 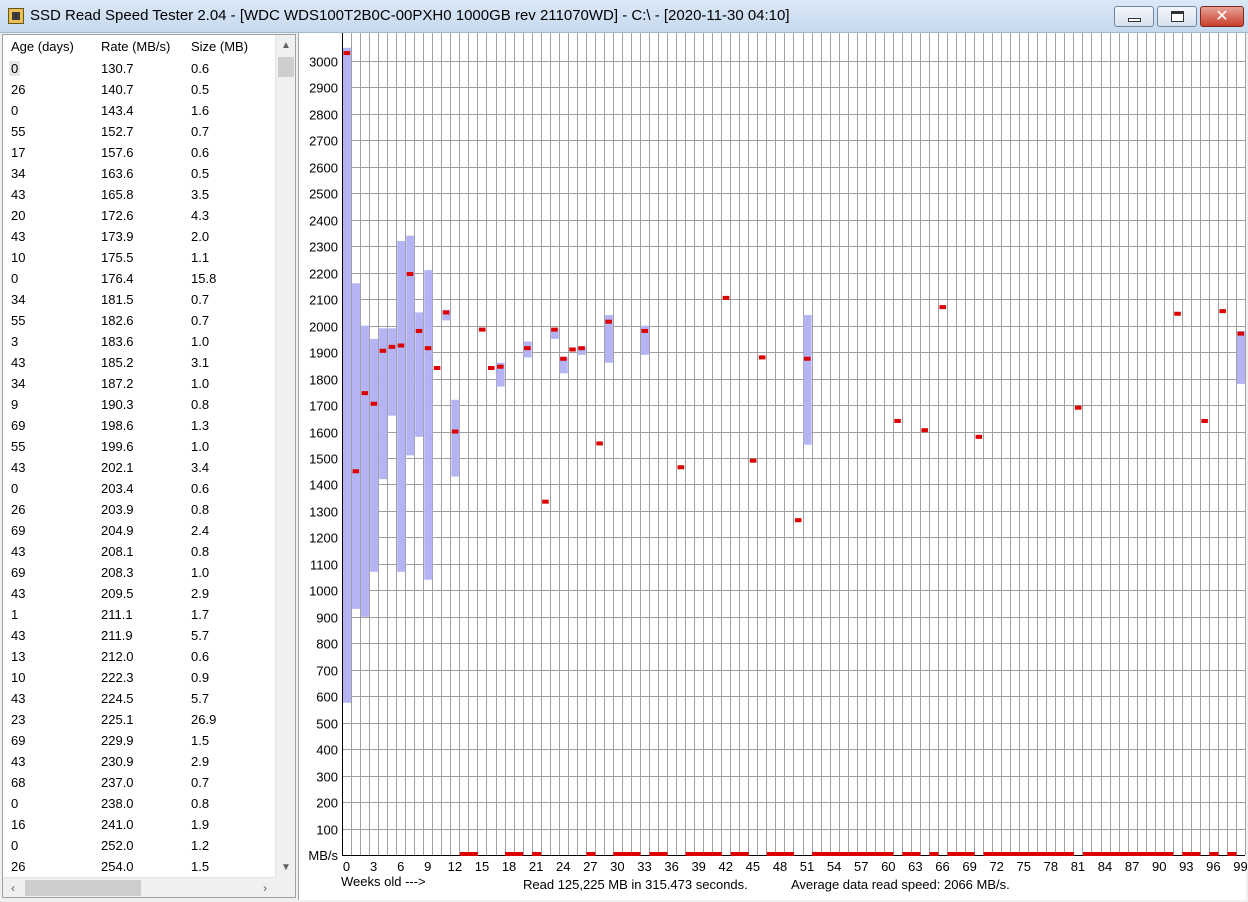 What do you see at coordinates (139, 699) in the screenshot?
I see `list-item: 43 224.5 5.7` at bounding box center [139, 699].